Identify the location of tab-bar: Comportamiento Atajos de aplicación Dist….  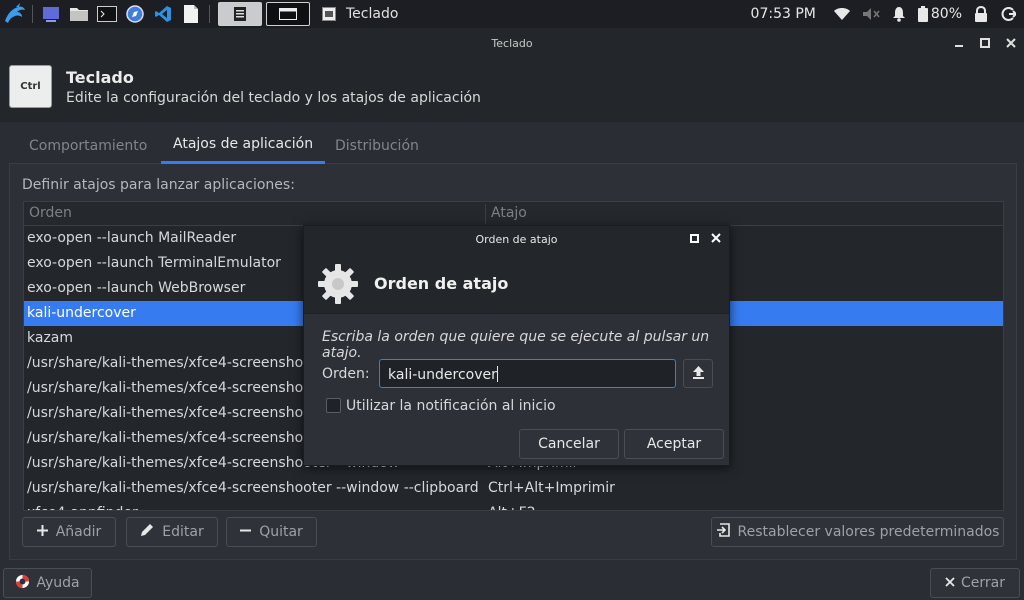
(513, 145).